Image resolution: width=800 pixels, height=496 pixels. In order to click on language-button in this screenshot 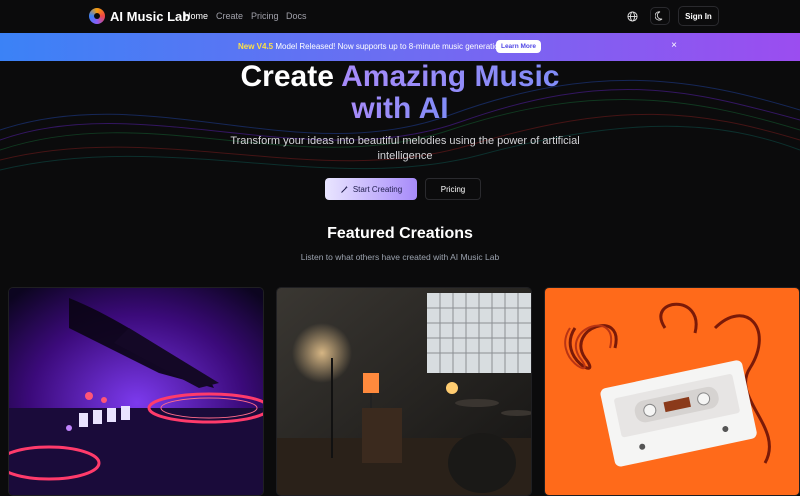, I will do `click(632, 16)`.